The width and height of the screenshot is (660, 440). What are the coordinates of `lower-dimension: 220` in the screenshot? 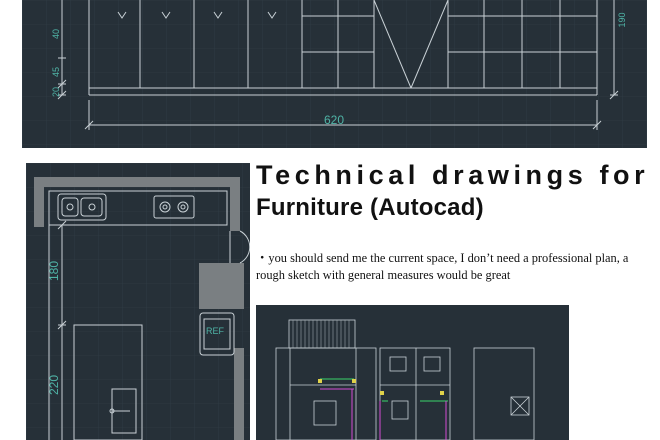 It's located at (54, 385).